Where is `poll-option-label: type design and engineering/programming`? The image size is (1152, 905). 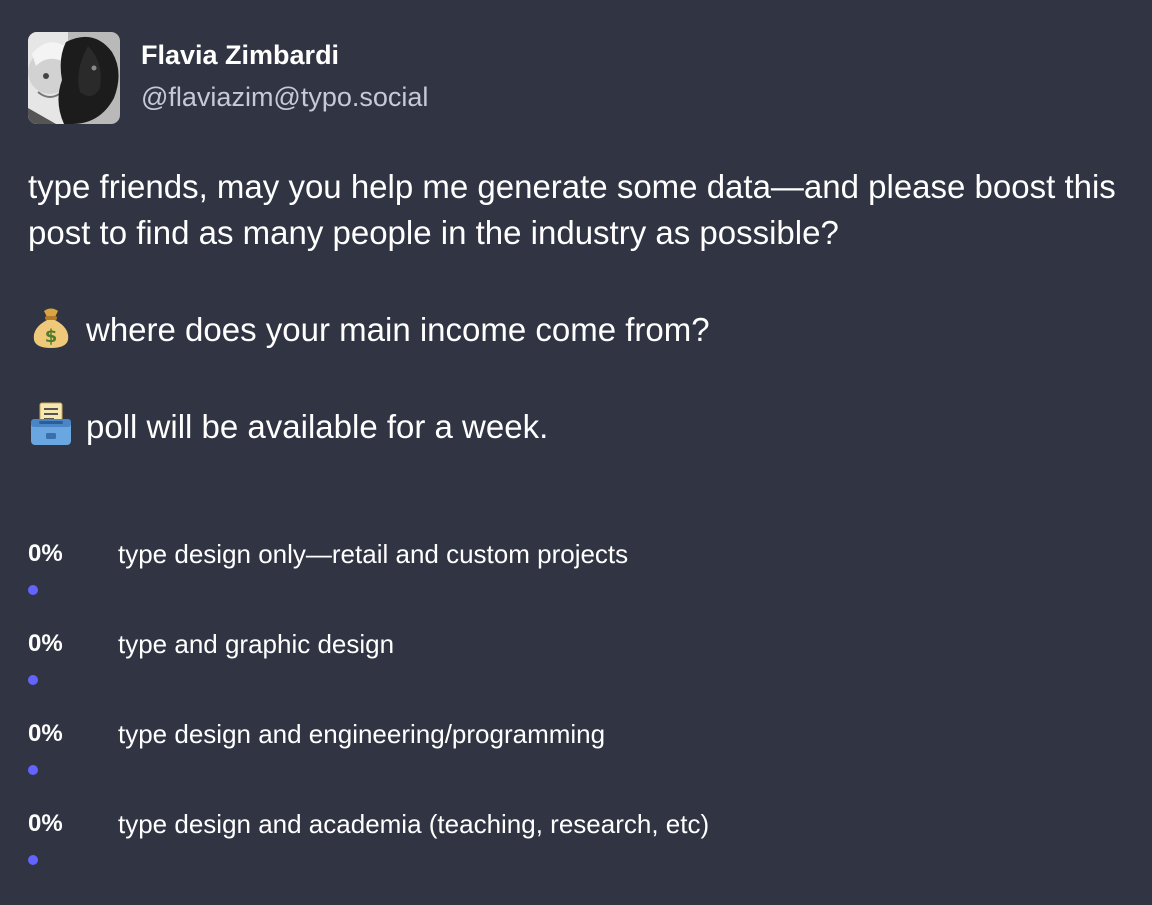 poll-option-label: type design and engineering/programming is located at coordinates (362, 734).